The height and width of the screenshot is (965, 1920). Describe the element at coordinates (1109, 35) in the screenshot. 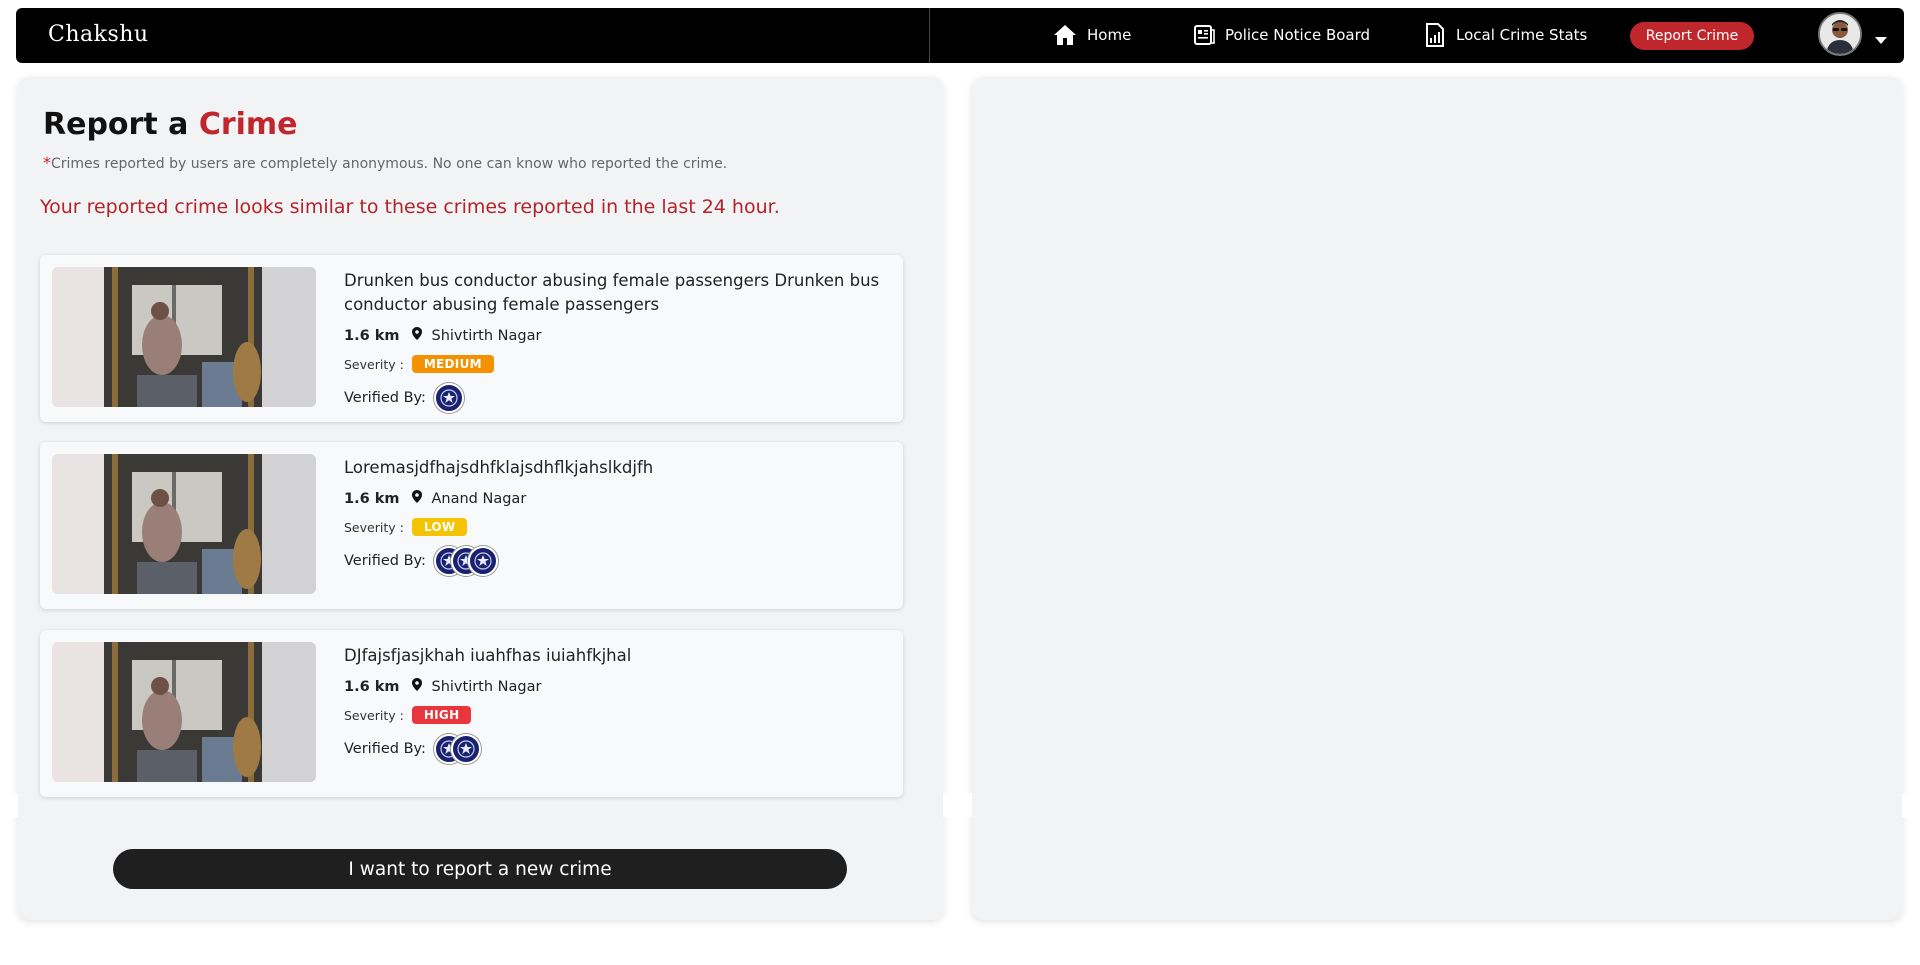

I see `nav-item-label: Home` at that location.